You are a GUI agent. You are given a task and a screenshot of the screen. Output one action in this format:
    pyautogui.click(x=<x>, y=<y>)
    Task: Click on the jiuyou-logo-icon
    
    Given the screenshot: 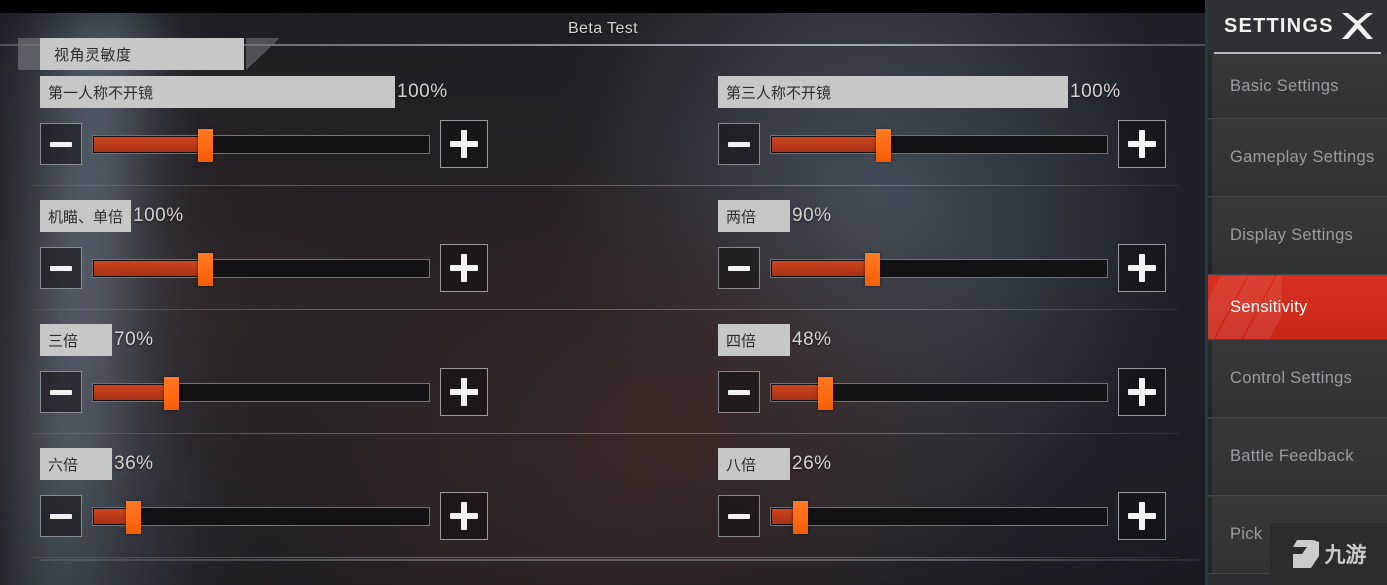 What is the action you would take?
    pyautogui.click(x=1305, y=554)
    